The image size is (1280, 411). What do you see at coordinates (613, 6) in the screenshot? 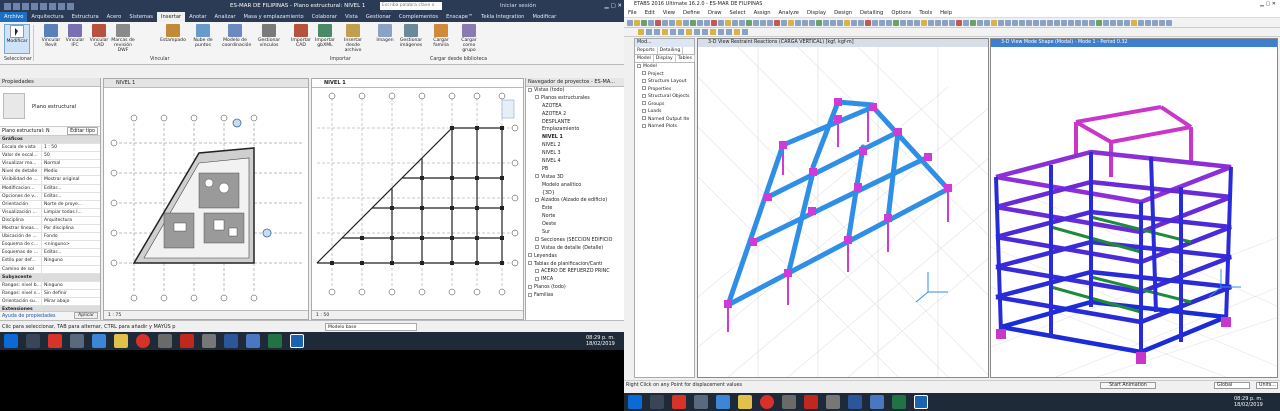
I see `window-controls: ▁ ▢ ✕` at bounding box center [613, 6].